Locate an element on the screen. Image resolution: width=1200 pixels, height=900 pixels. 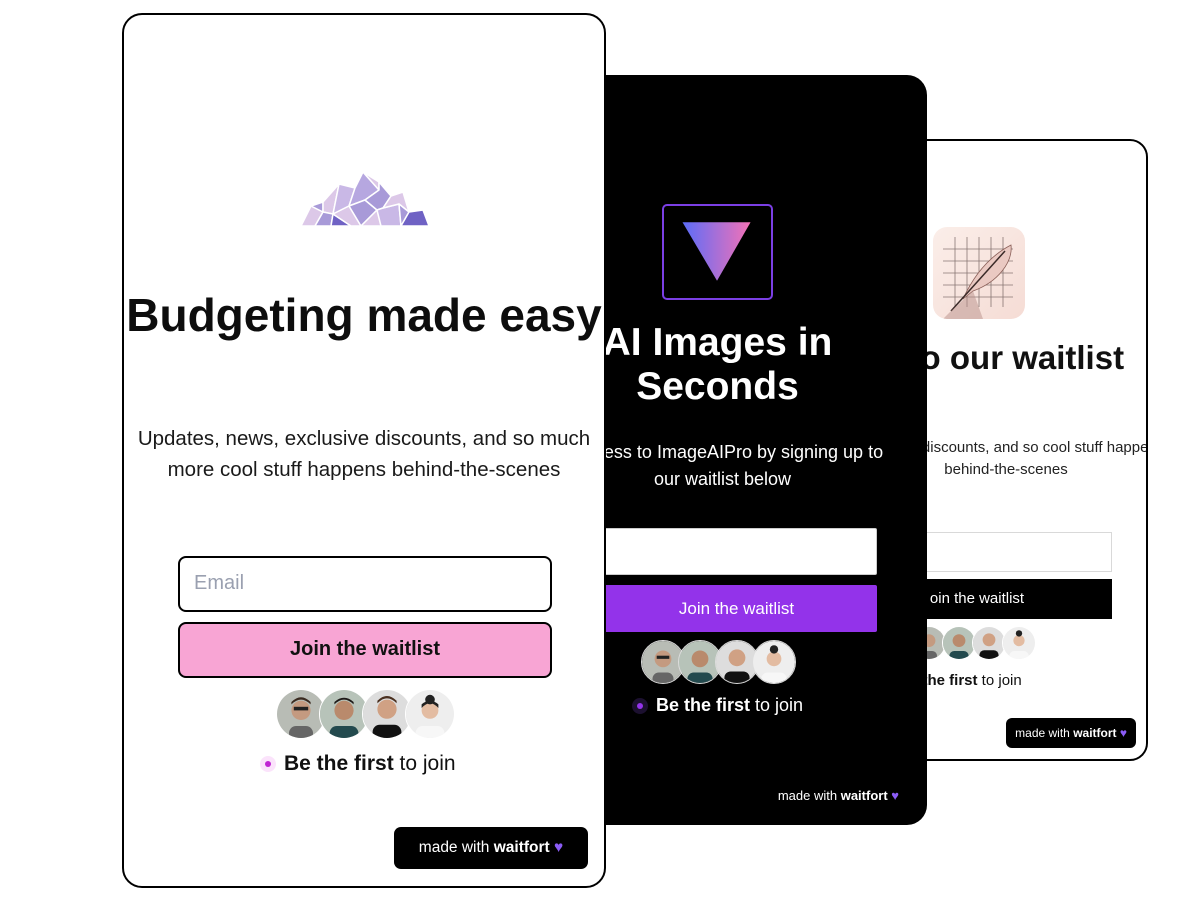
email-input: Email is located at coordinates (365, 584).